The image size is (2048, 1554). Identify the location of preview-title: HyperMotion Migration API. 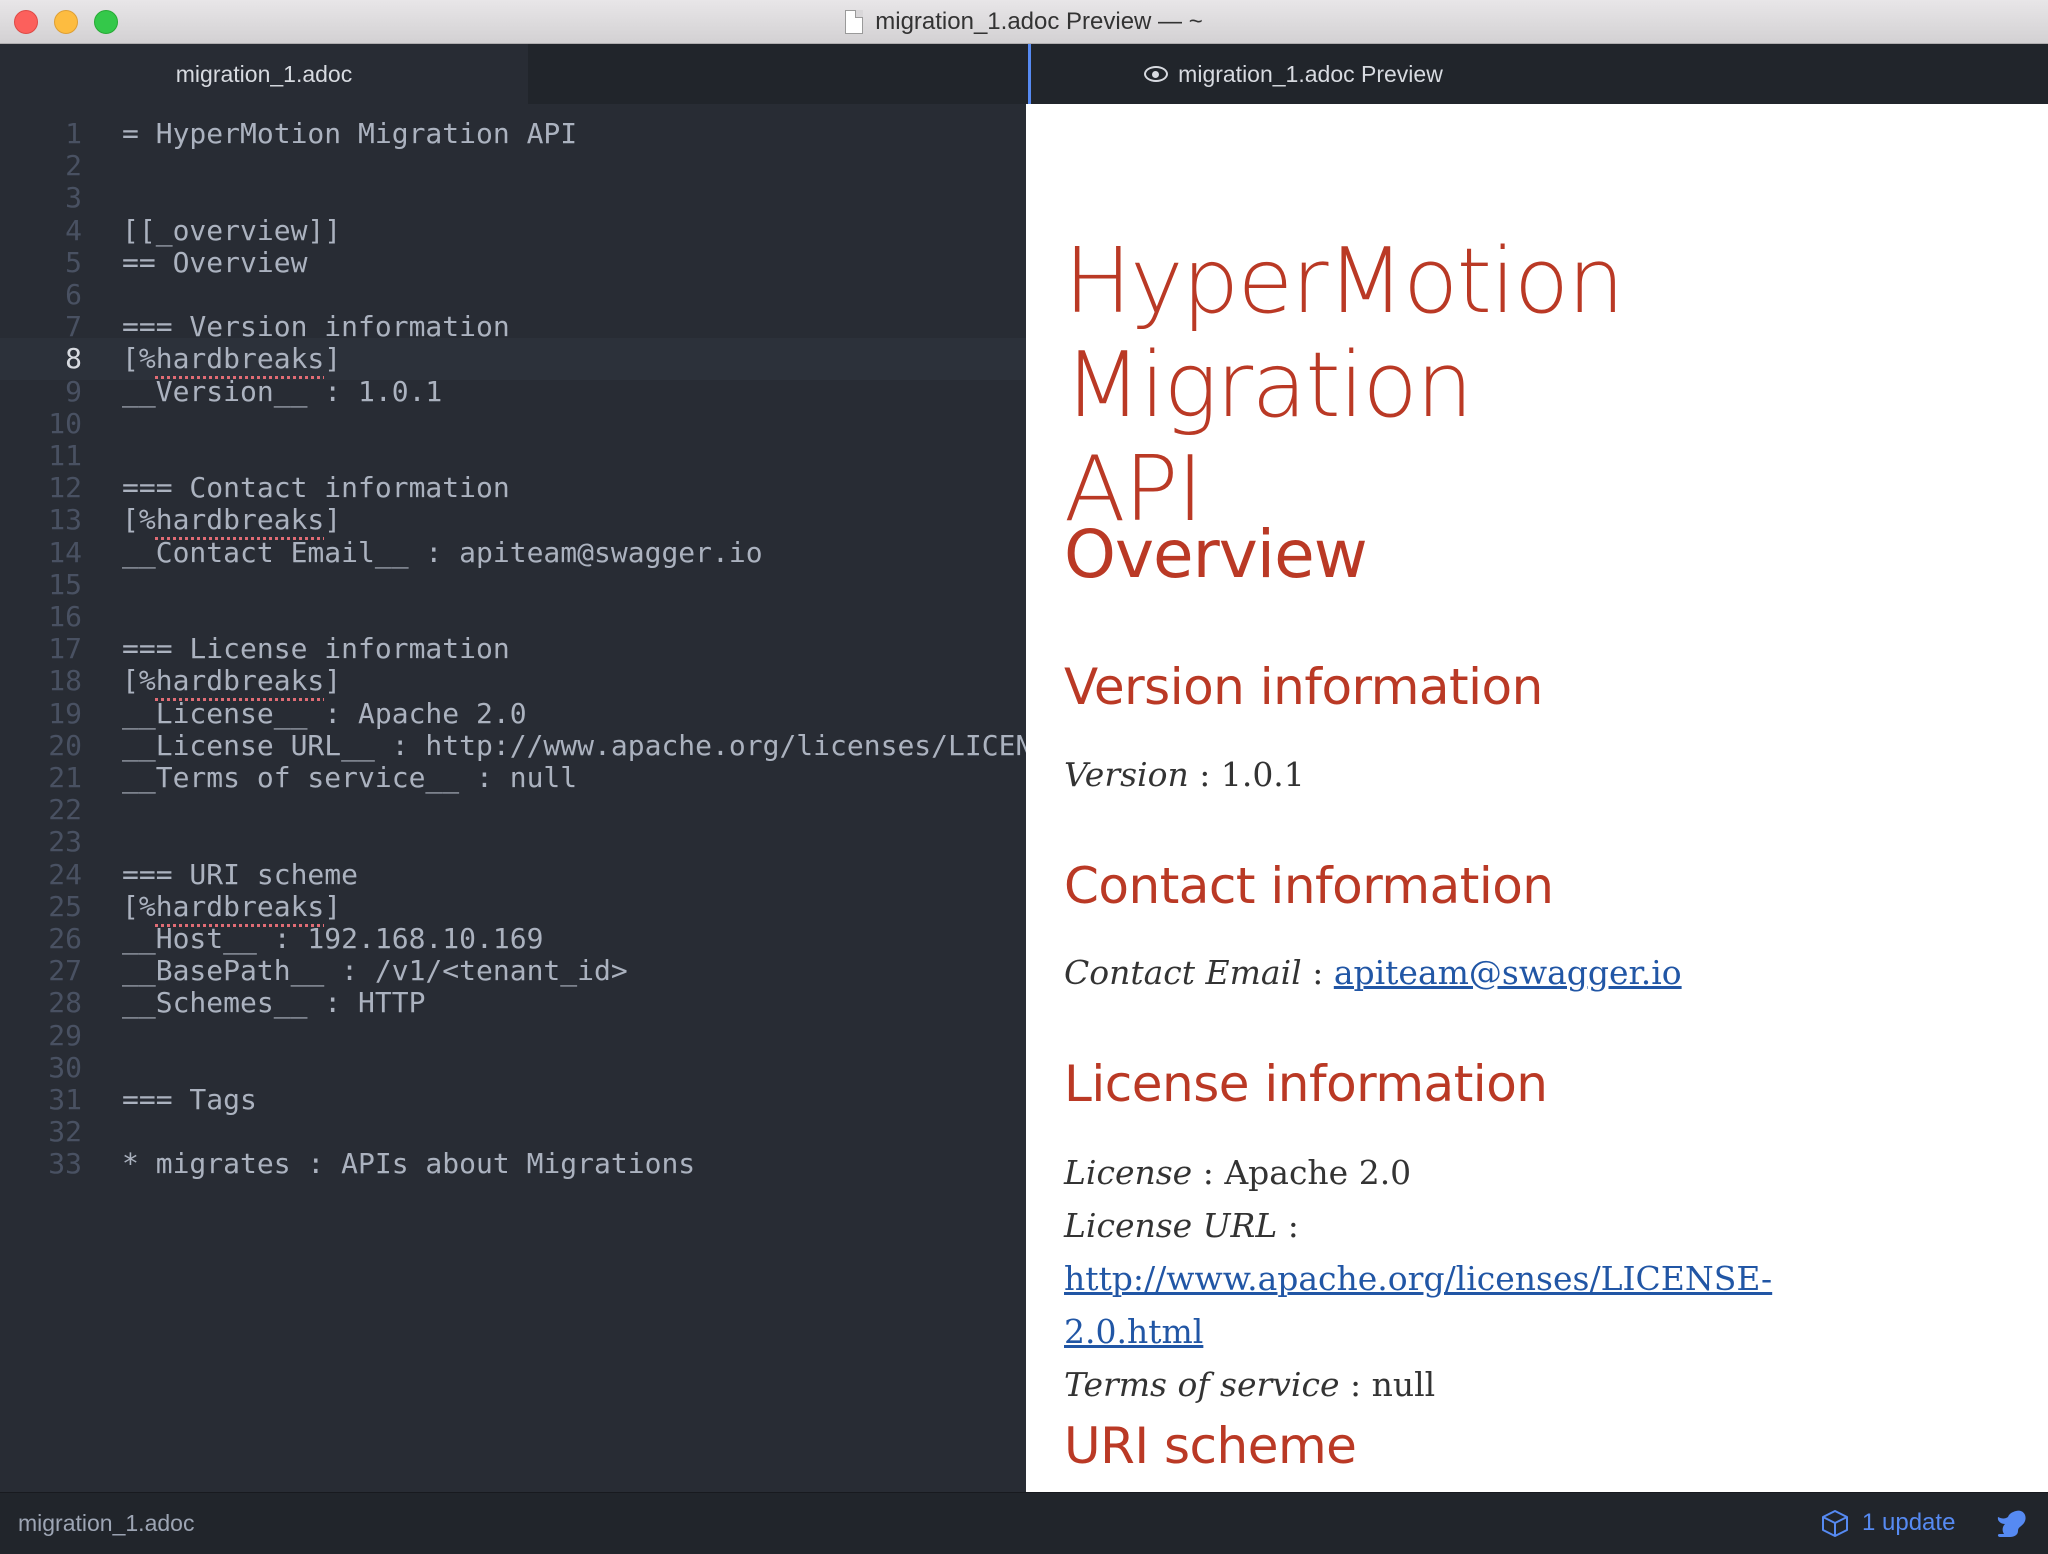
(1344, 385).